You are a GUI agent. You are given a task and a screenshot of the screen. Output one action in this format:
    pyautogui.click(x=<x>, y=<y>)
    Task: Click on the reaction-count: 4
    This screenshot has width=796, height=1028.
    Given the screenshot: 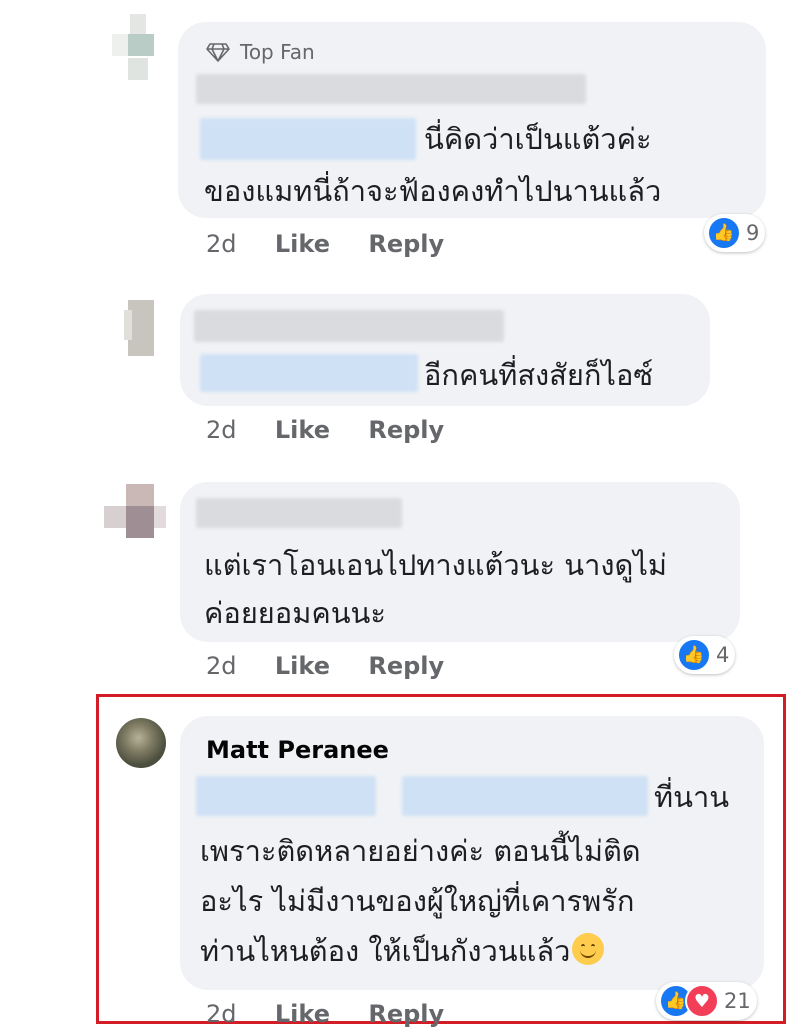 What is the action you would take?
    pyautogui.click(x=723, y=655)
    